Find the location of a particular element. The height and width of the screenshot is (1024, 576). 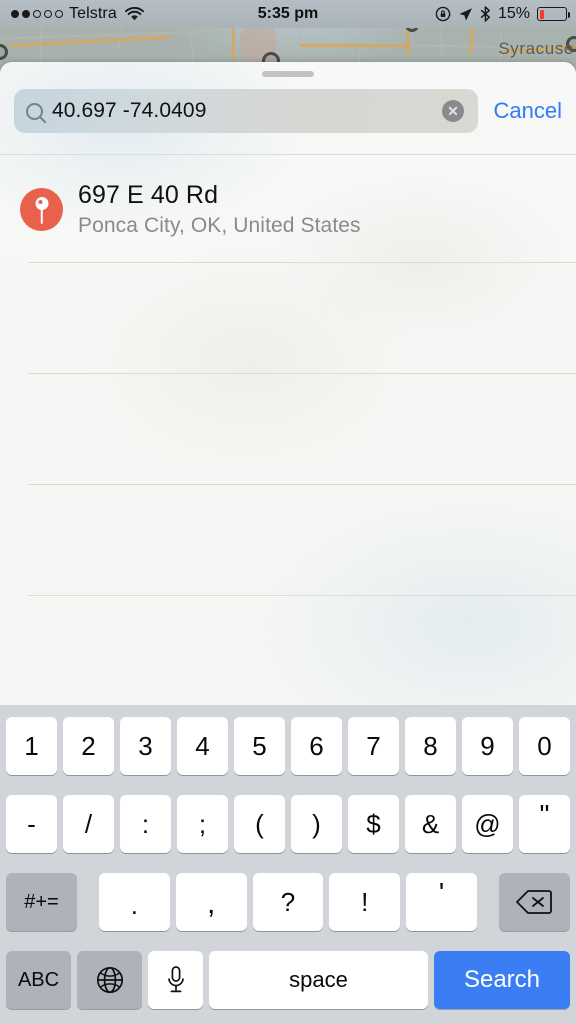

key-paren-close: ) is located at coordinates (316, 824).